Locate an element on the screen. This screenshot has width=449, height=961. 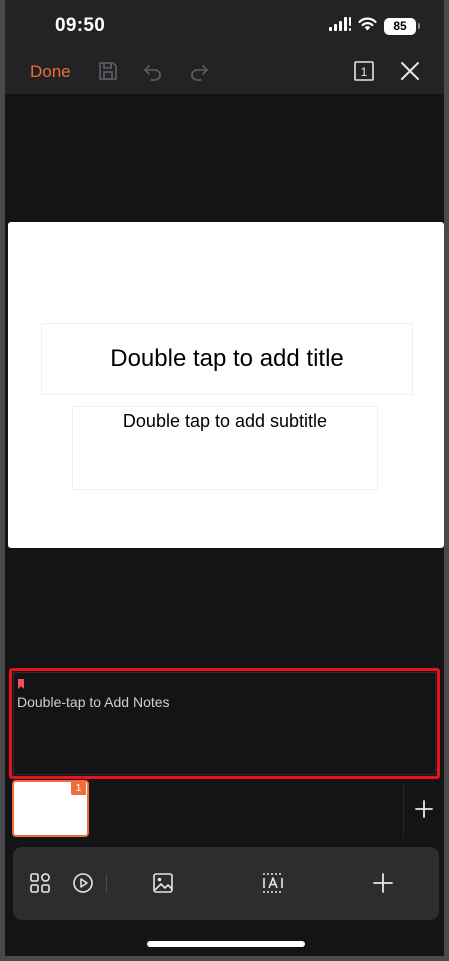
add-slide-icon is located at coordinates (424, 809).